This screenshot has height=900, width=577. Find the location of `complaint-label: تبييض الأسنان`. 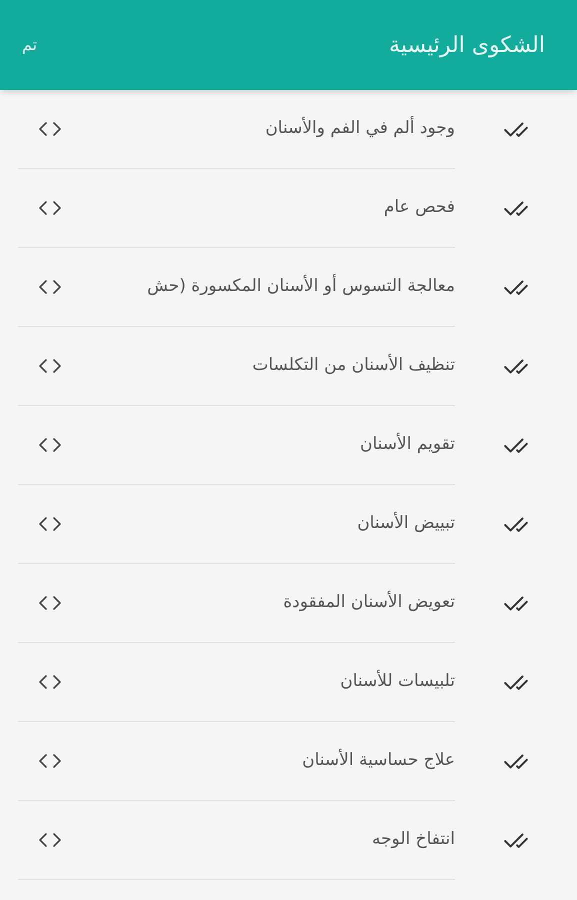

complaint-label: تبييض الأسنان is located at coordinates (406, 524).